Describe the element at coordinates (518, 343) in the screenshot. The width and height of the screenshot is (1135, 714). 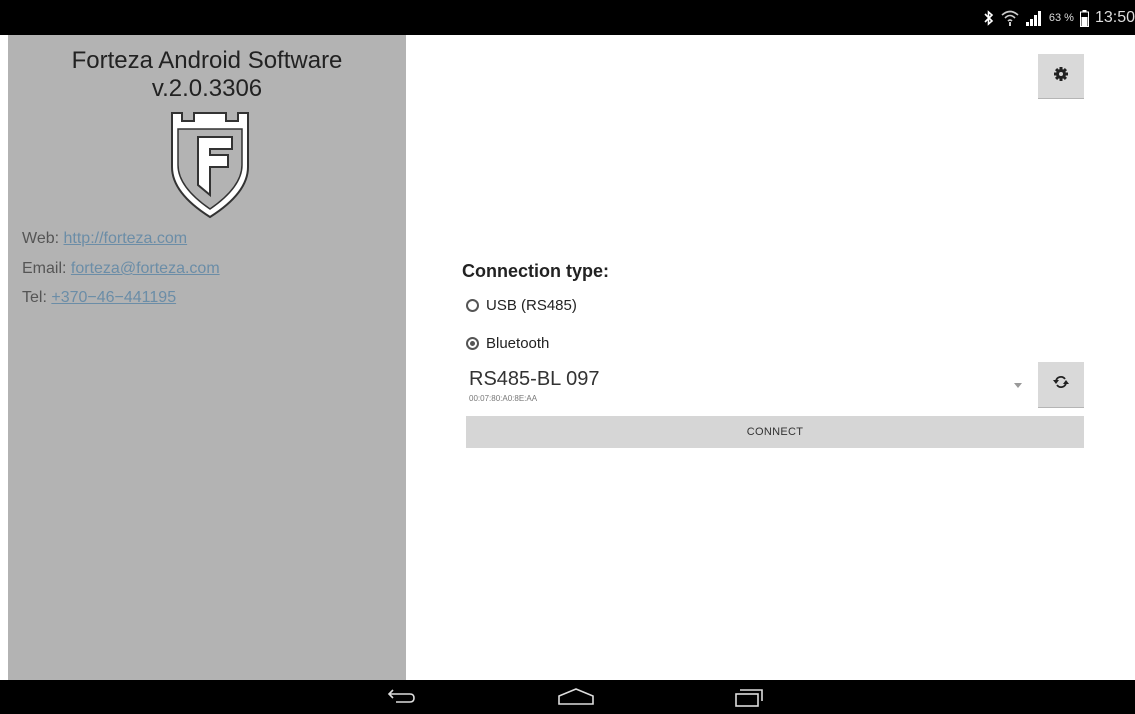
I see `radio-bluetooth-label: Bluetooth` at that location.